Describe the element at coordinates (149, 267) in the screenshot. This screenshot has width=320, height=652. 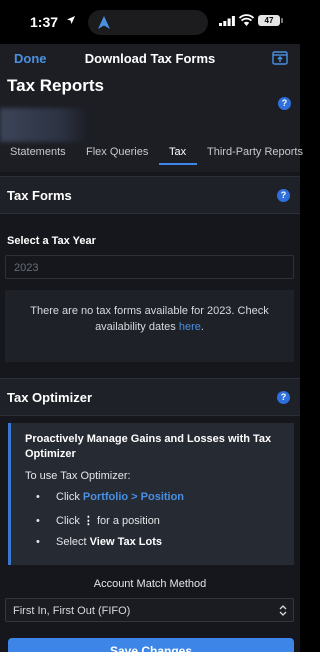
I see `tax-year-select: 2023` at that location.